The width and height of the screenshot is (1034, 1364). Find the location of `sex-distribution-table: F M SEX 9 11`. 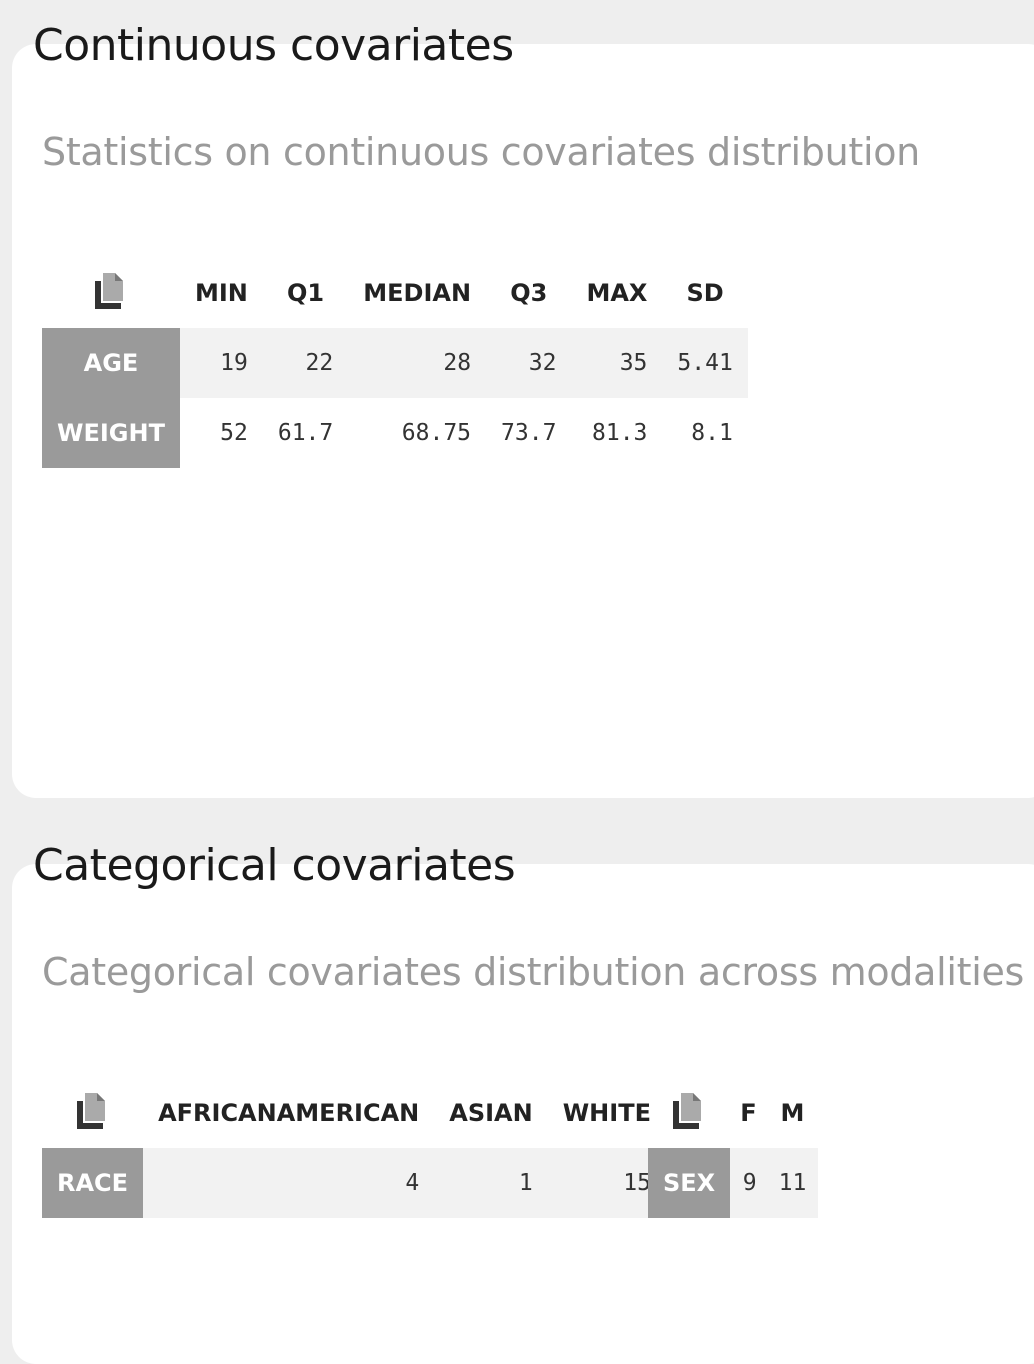

sex-distribution-table: F M SEX 9 11 is located at coordinates (733, 1148).